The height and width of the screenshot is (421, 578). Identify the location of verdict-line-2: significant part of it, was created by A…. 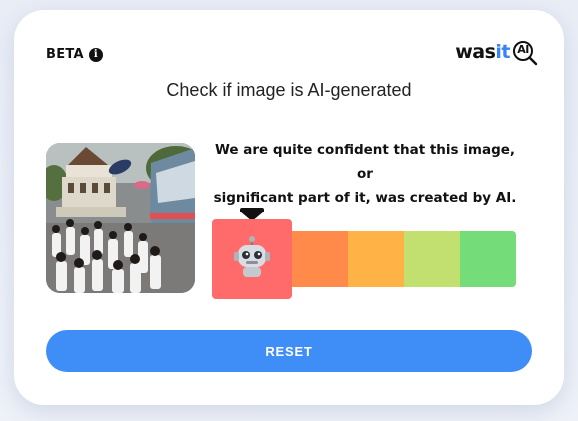
(365, 198).